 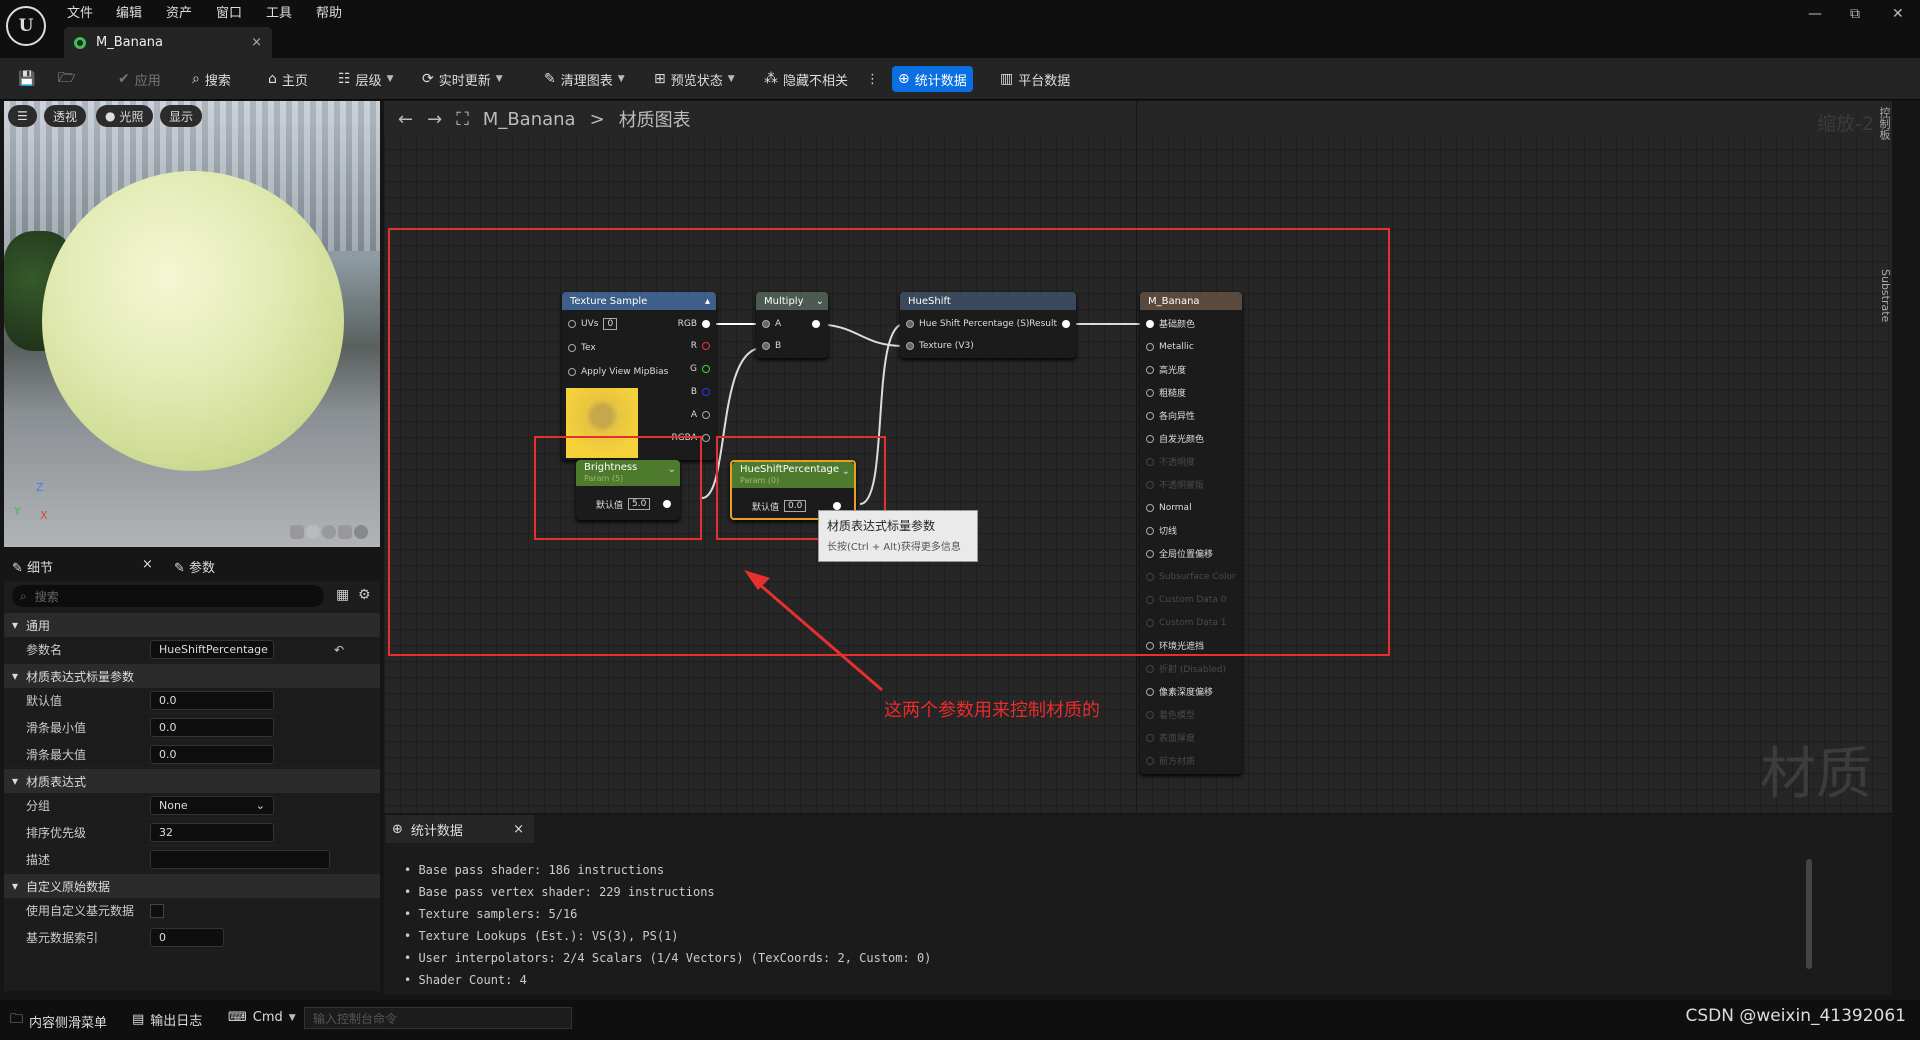 What do you see at coordinates (267, 1017) in the screenshot?
I see `cmd-label: Cmd` at bounding box center [267, 1017].